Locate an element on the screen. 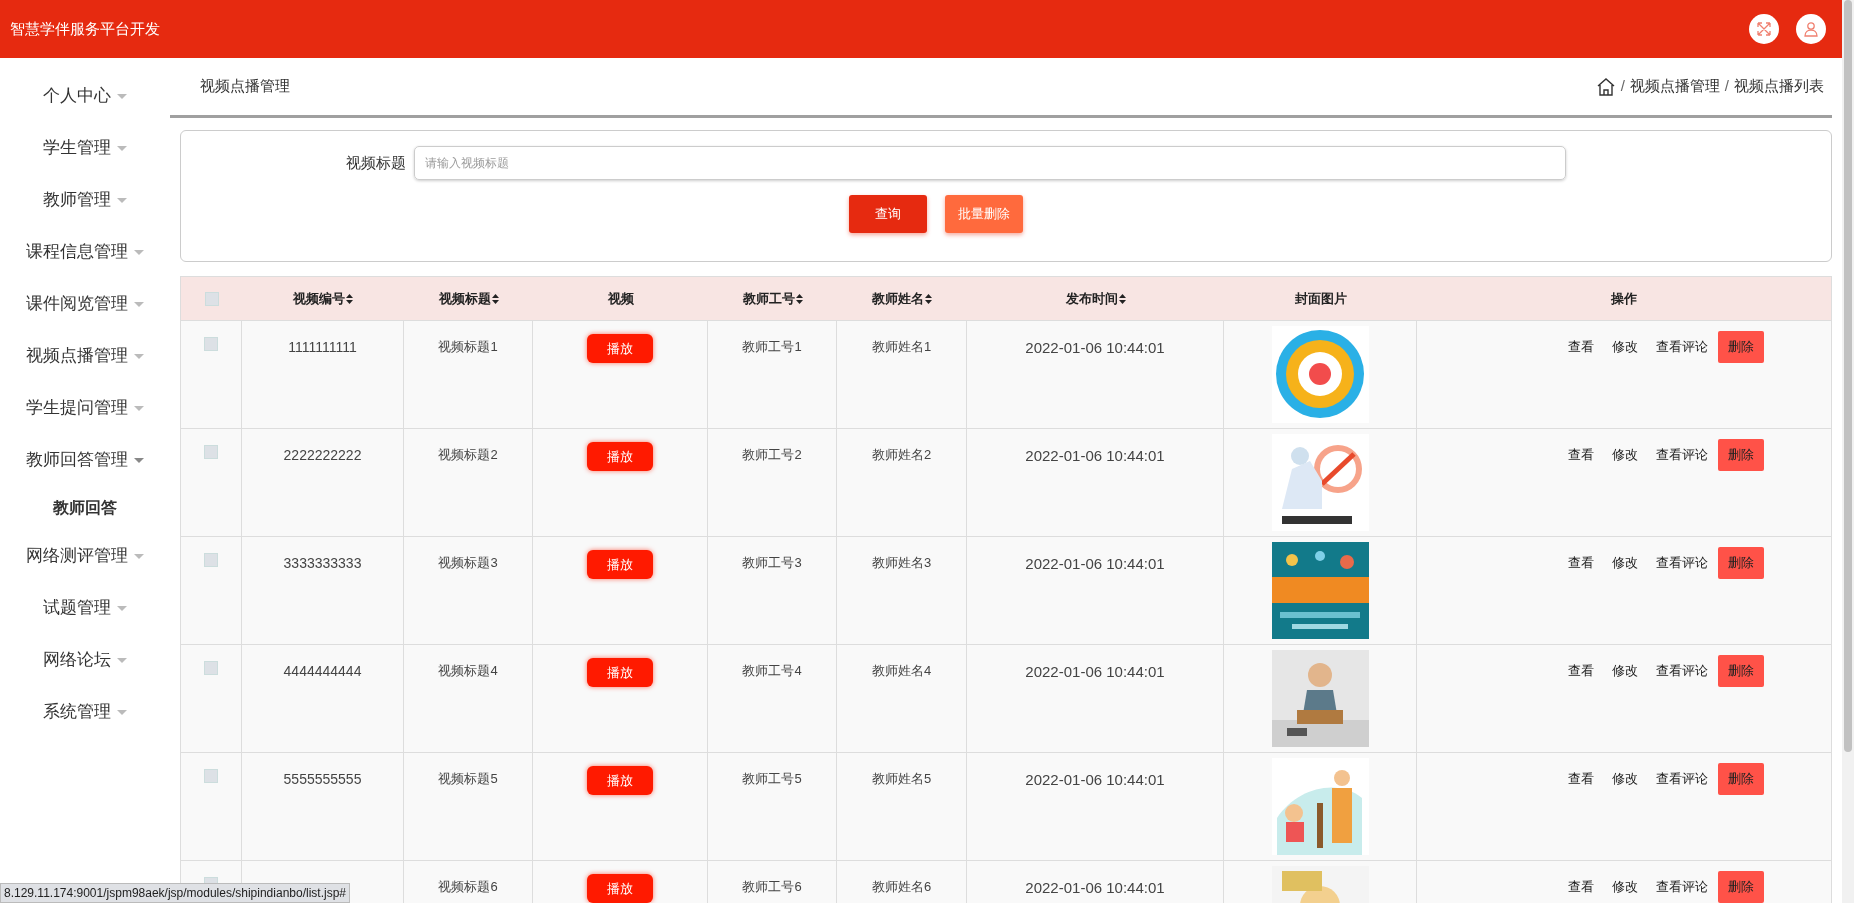 The image size is (1854, 903). app-title: 智慧学伴服务平台开发 is located at coordinates (85, 28).